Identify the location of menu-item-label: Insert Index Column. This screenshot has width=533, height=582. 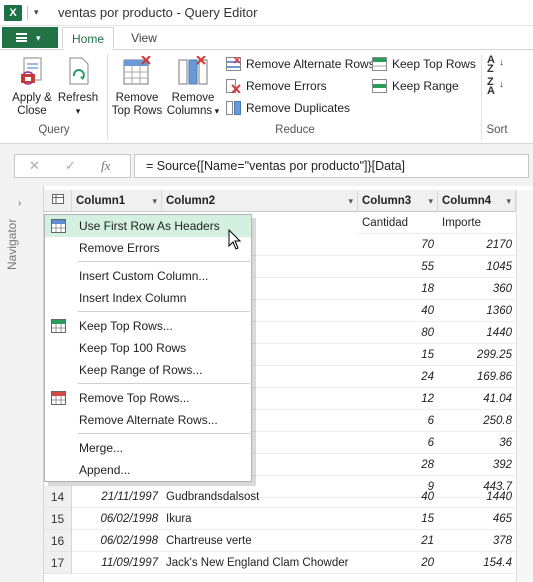
(133, 298).